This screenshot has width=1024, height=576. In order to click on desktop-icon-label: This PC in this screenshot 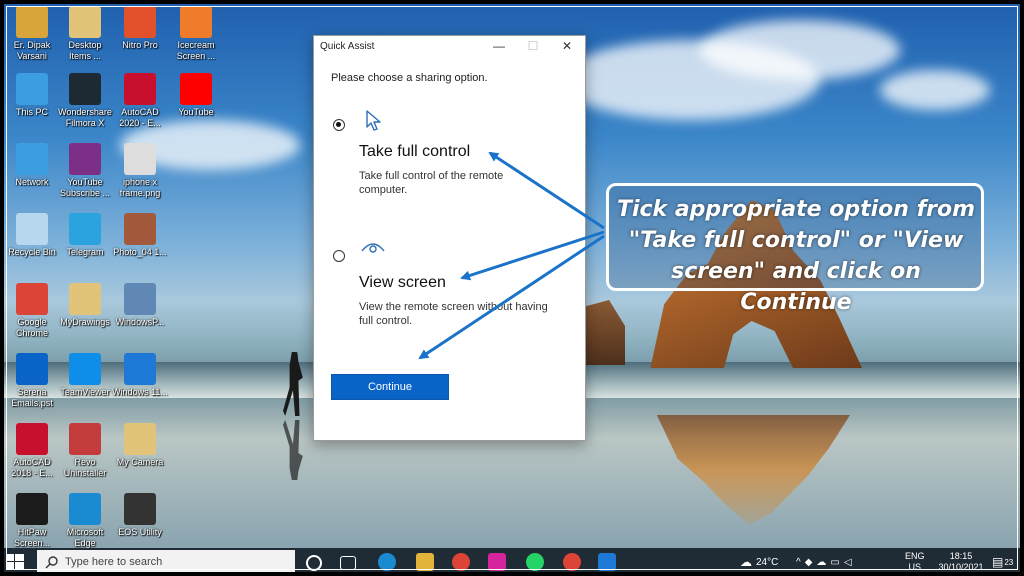, I will do `click(31, 112)`.